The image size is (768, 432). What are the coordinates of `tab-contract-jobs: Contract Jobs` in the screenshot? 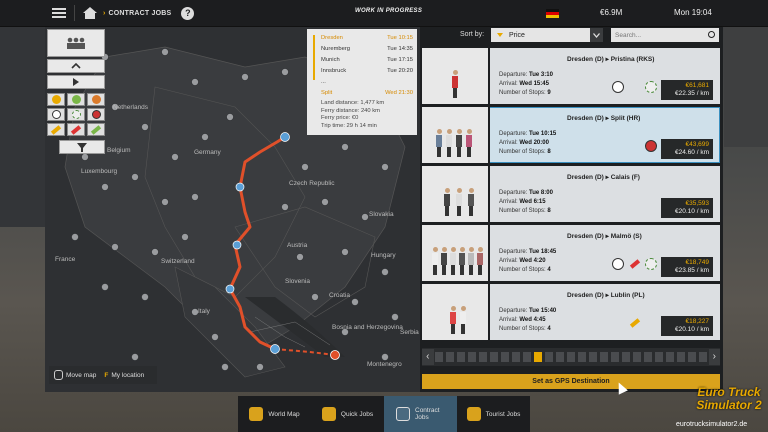 It's located at (420, 414).